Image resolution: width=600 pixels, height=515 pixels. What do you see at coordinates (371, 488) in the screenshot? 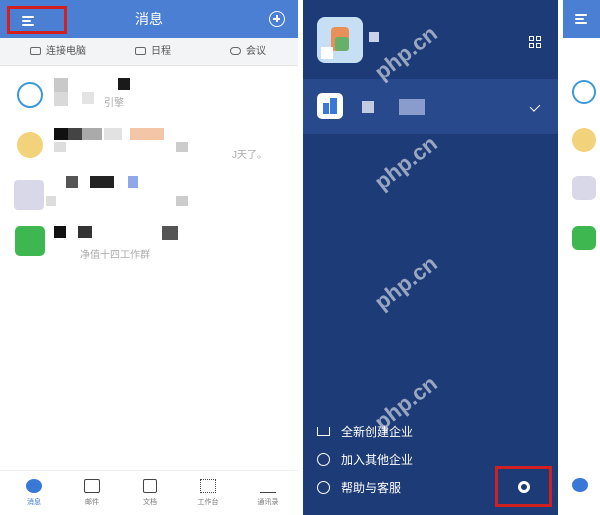
I see `help-label: 帮助与客服` at bounding box center [371, 488].